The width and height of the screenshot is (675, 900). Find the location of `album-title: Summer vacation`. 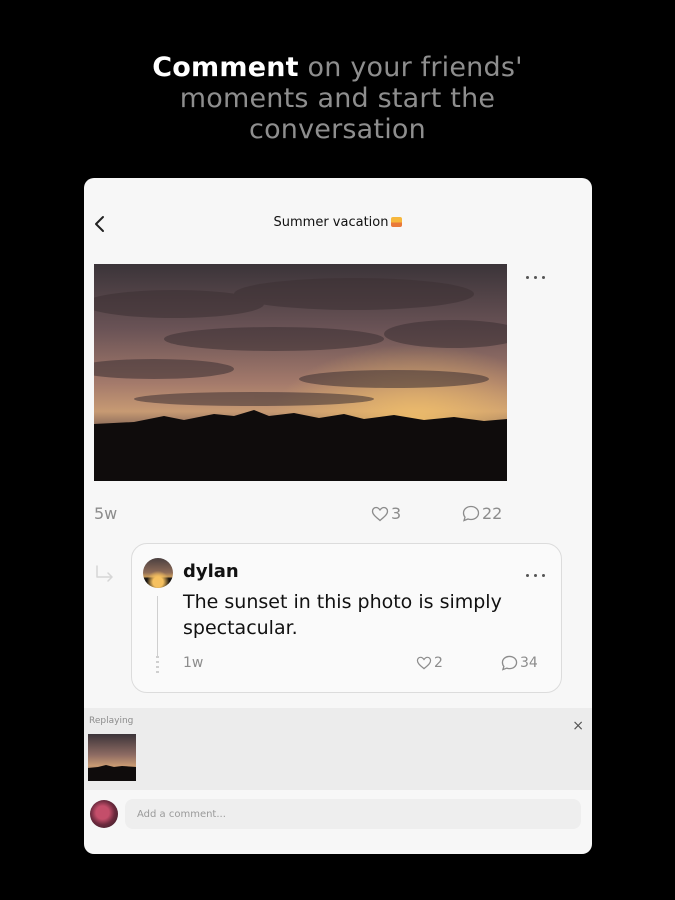

album-title: Summer vacation is located at coordinates (338, 222).